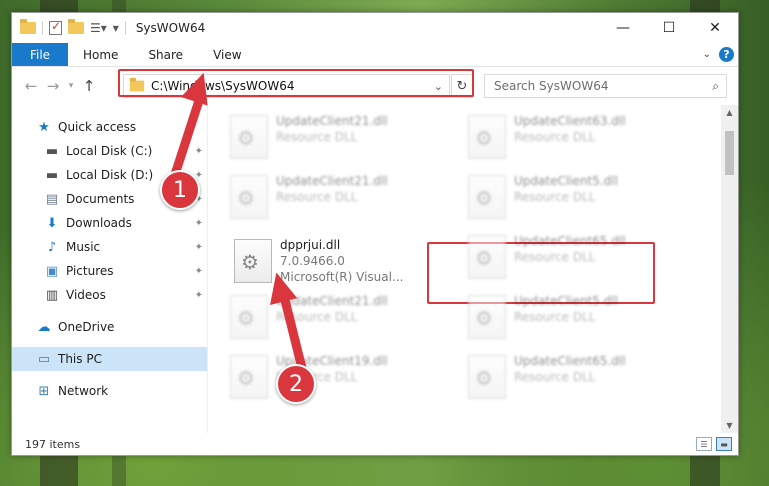  I want to click on help-icon: ?, so click(726, 54).